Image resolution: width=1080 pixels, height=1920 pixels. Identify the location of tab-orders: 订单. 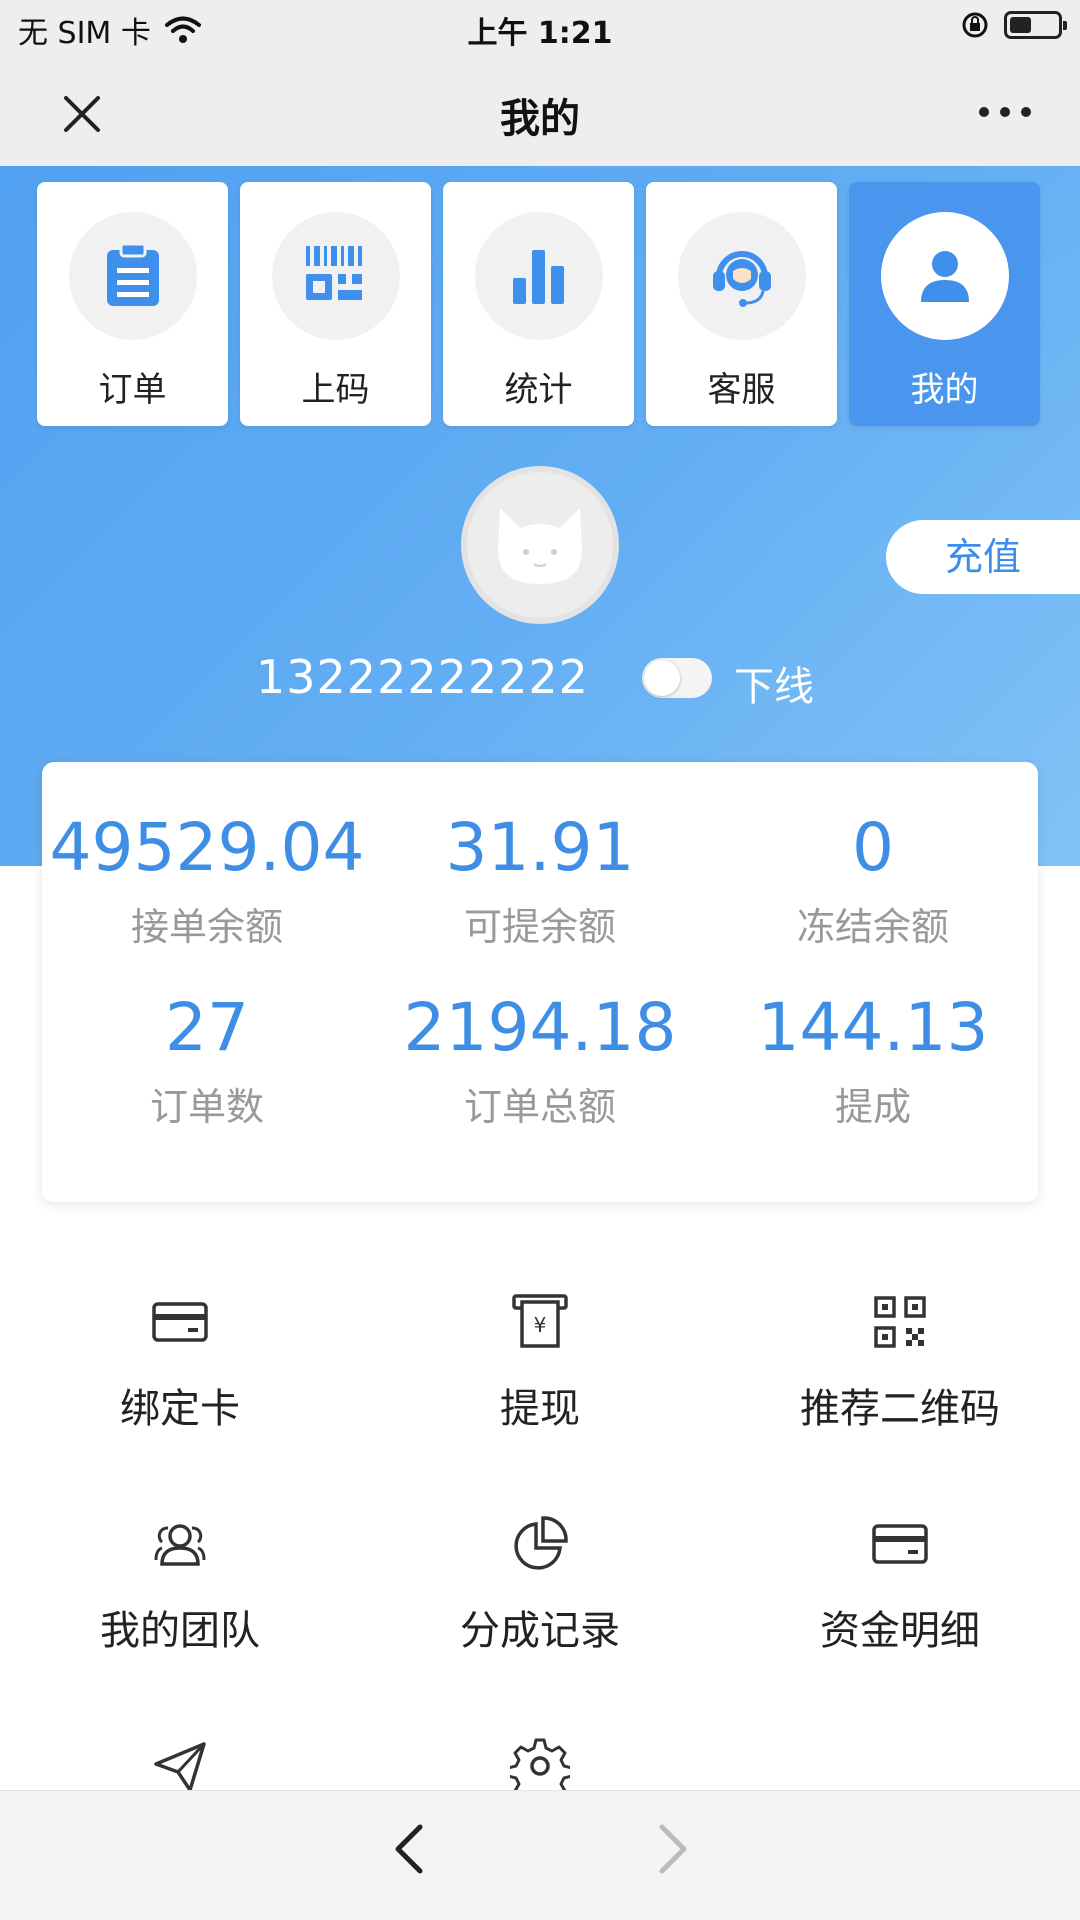
(132, 304).